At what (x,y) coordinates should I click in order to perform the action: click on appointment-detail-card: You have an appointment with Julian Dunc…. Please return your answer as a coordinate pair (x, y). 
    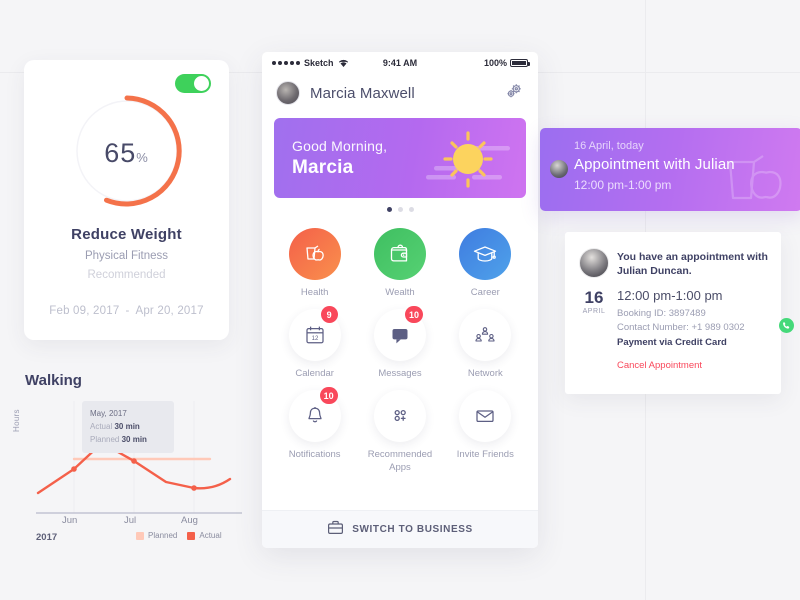
    Looking at the image, I should click on (679, 313).